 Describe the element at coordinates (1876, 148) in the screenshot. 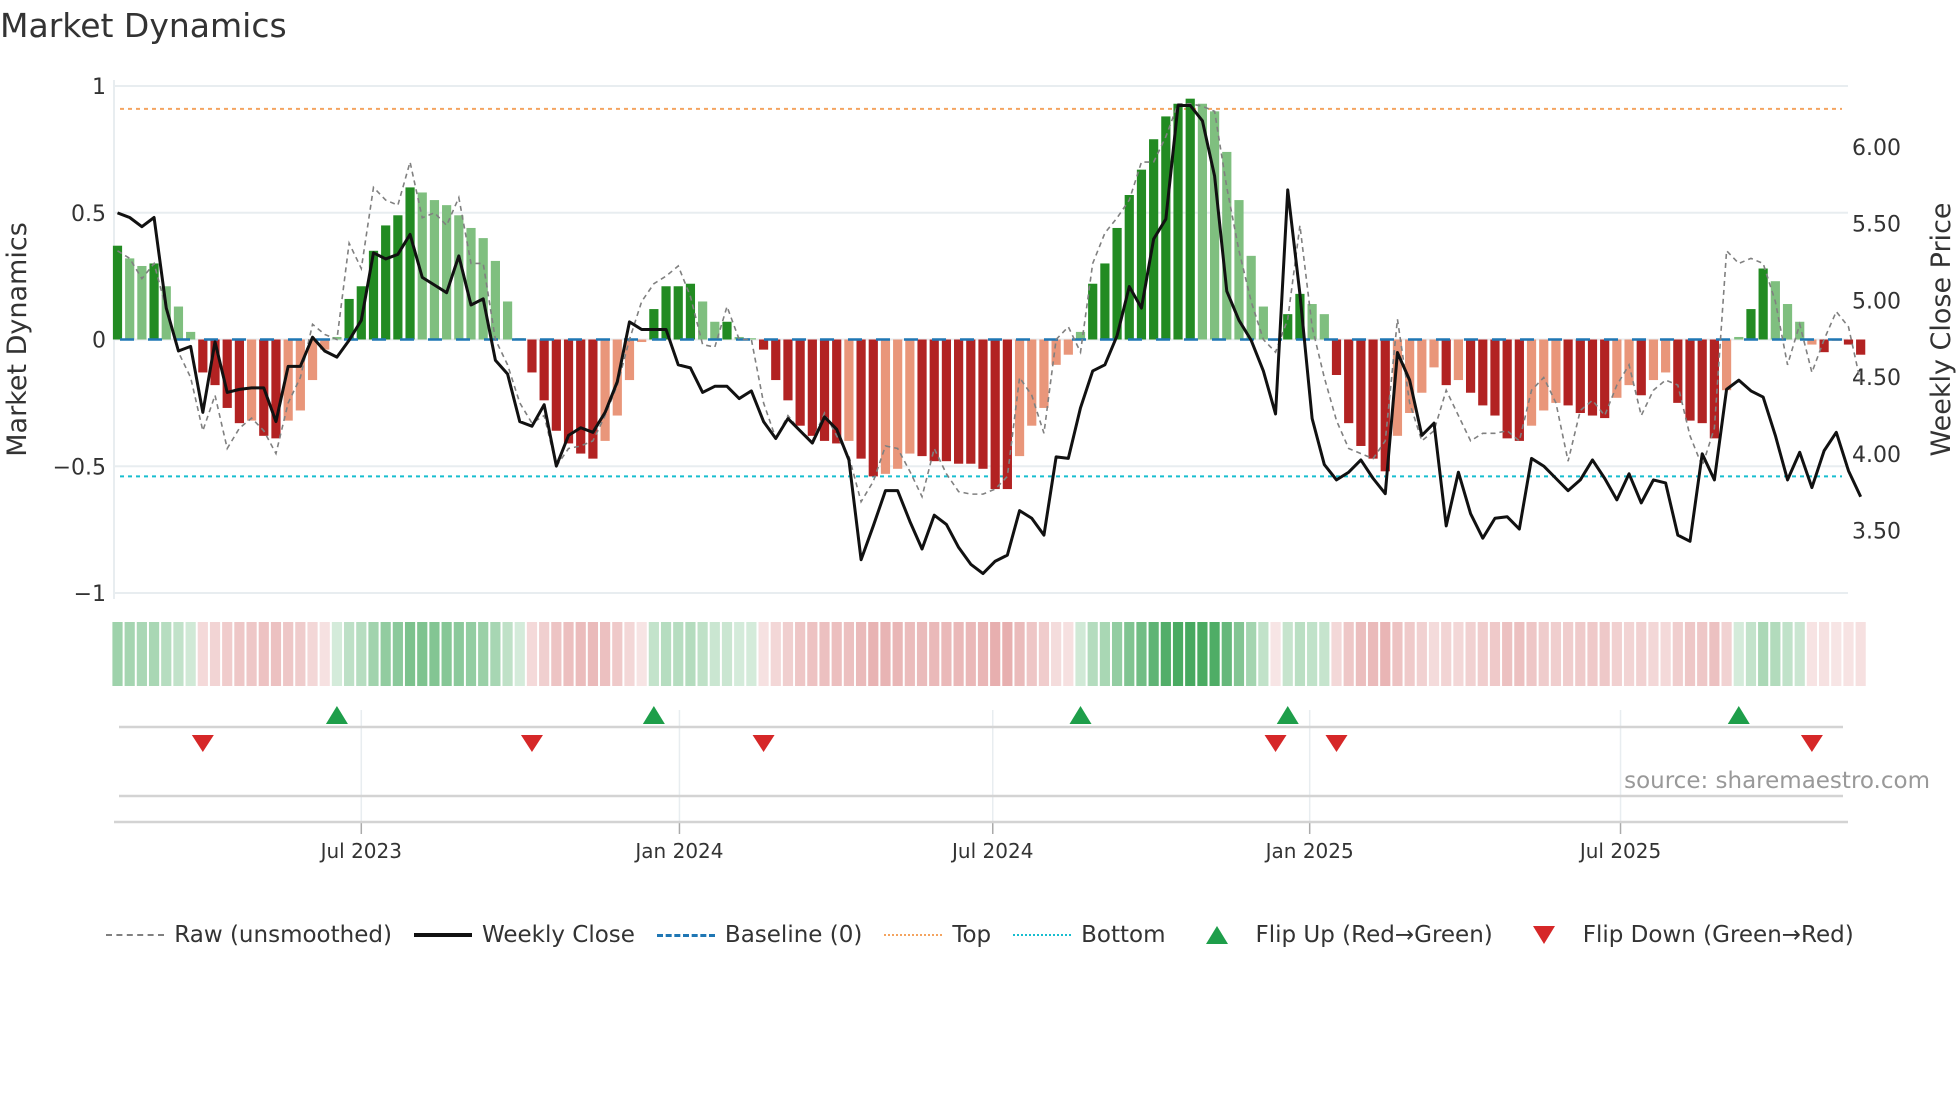

I see `y2-tick-label: 6.00` at that location.